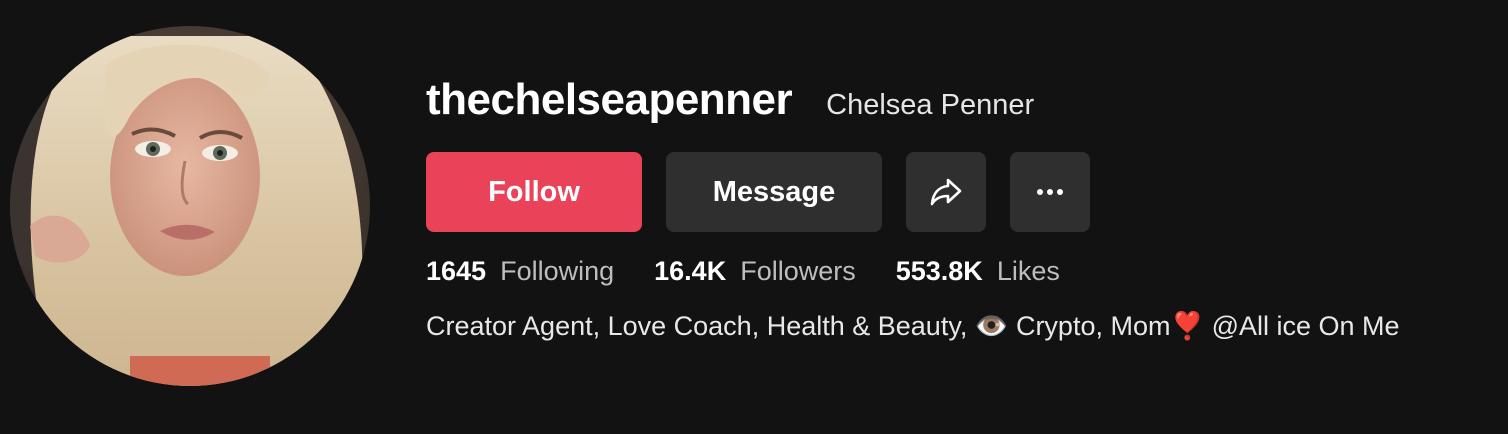 This screenshot has height=434, width=1508. I want to click on following-stat: 1645 Following, so click(520, 271).